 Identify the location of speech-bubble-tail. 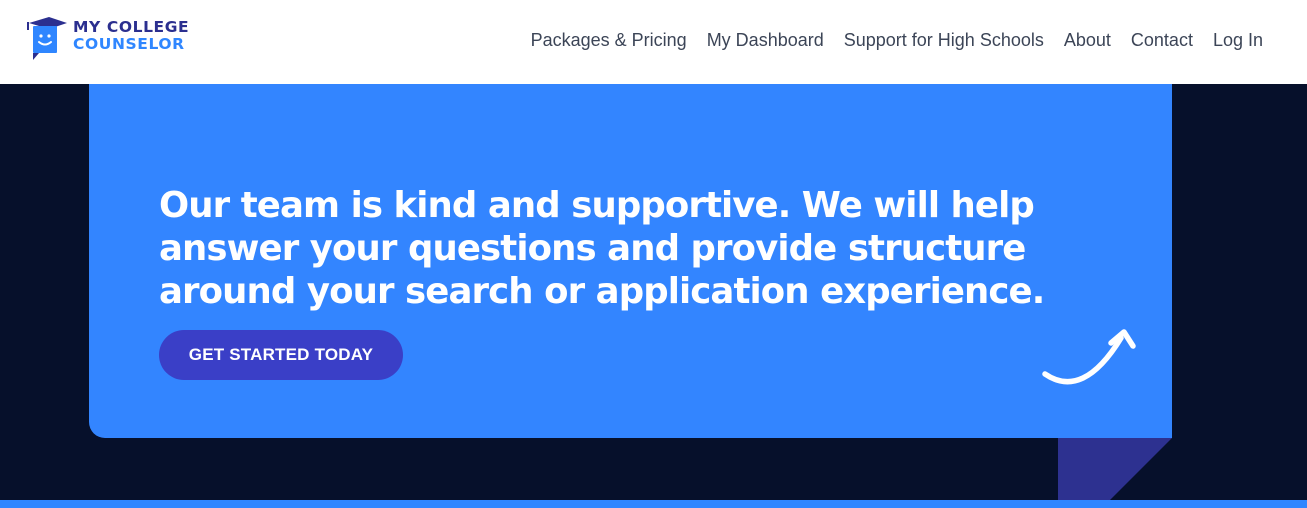
(1115, 469).